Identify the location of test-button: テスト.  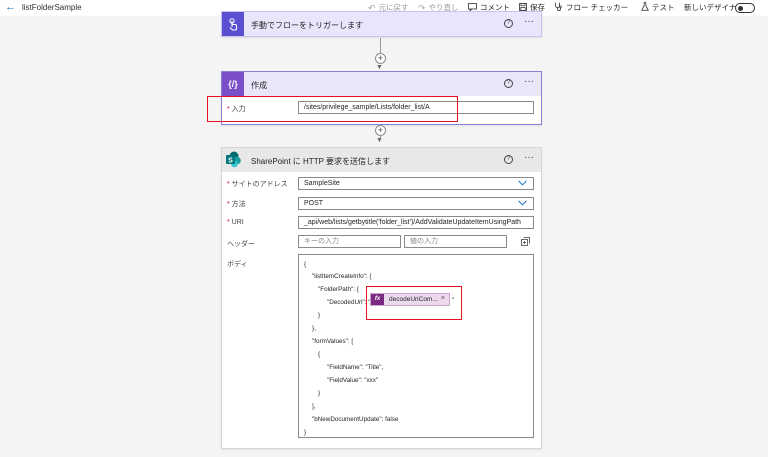
(658, 7).